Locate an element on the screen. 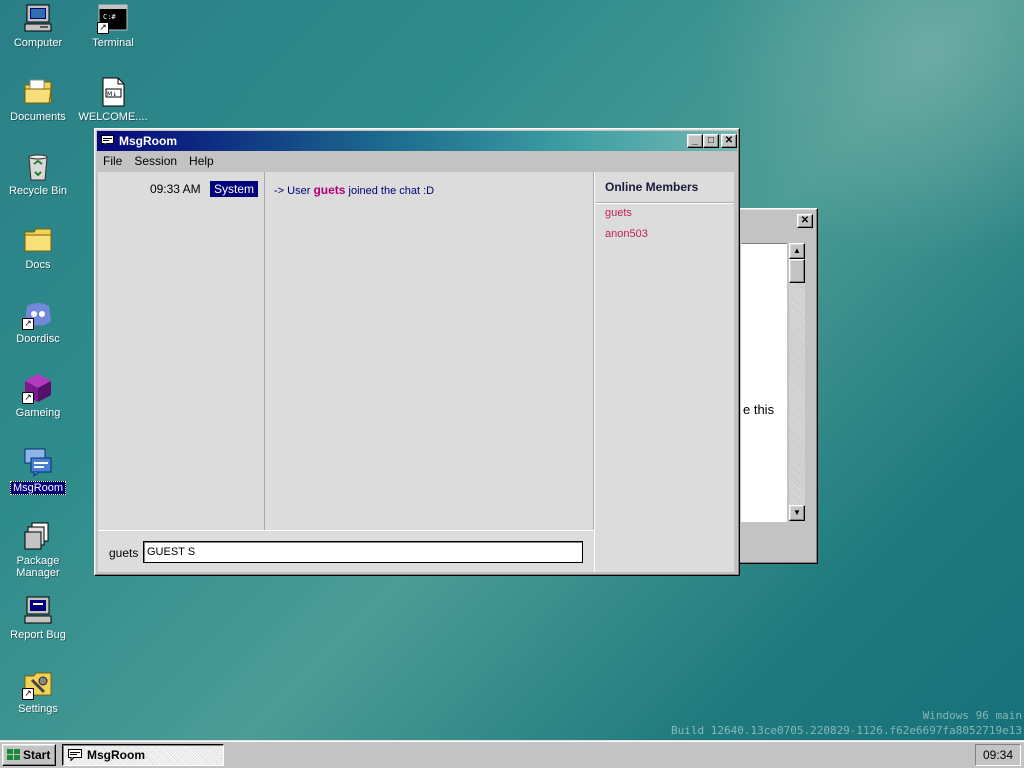  background-window-close-button: ✕ is located at coordinates (805, 221).